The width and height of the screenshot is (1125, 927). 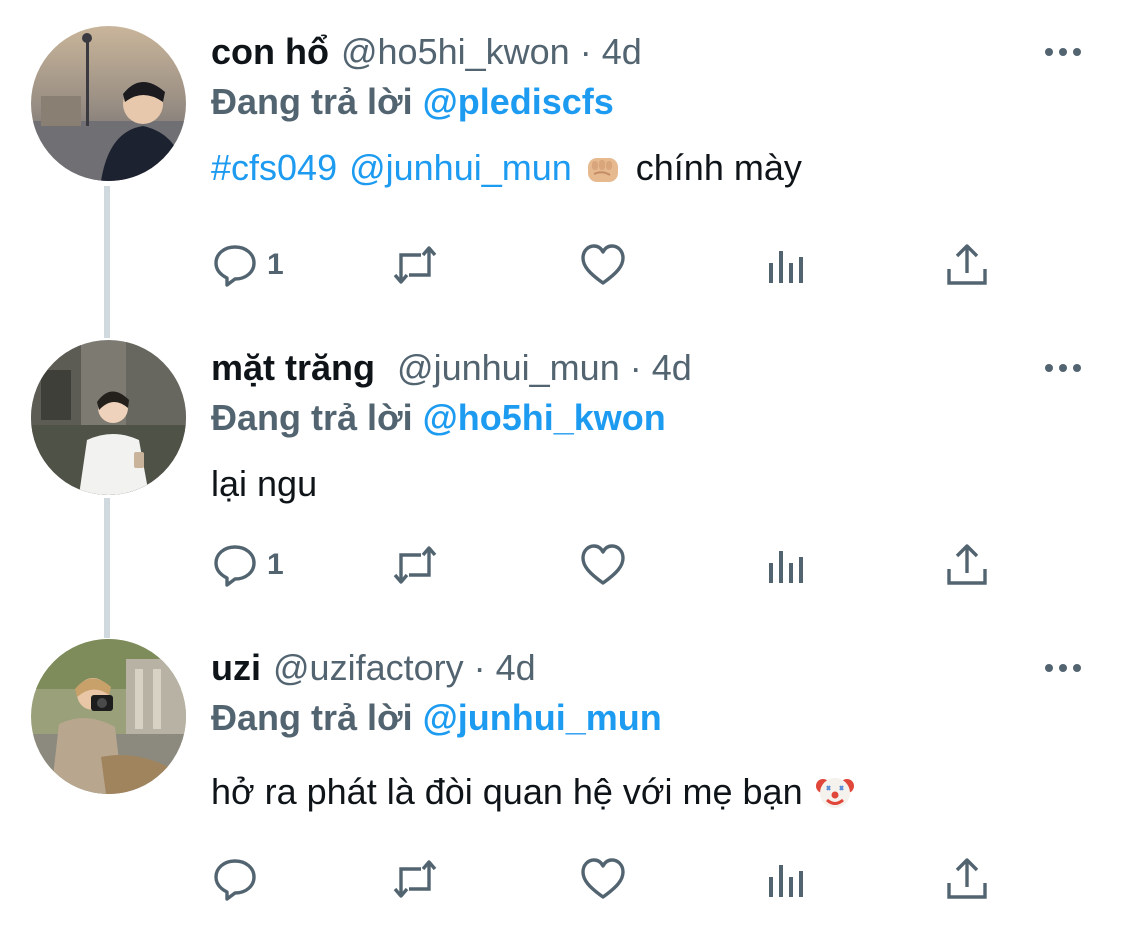 I want to click on reply-to-mention: @ho5hi_kwon, so click(x=544, y=417).